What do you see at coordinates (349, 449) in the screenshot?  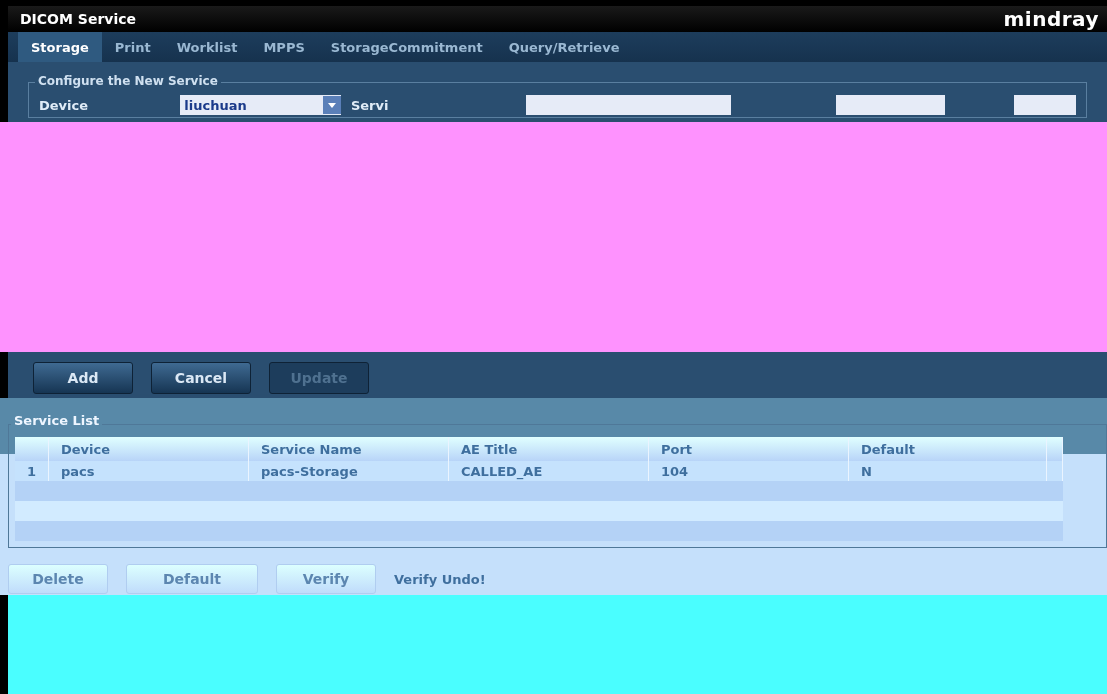 I see `column-header: Service Name` at bounding box center [349, 449].